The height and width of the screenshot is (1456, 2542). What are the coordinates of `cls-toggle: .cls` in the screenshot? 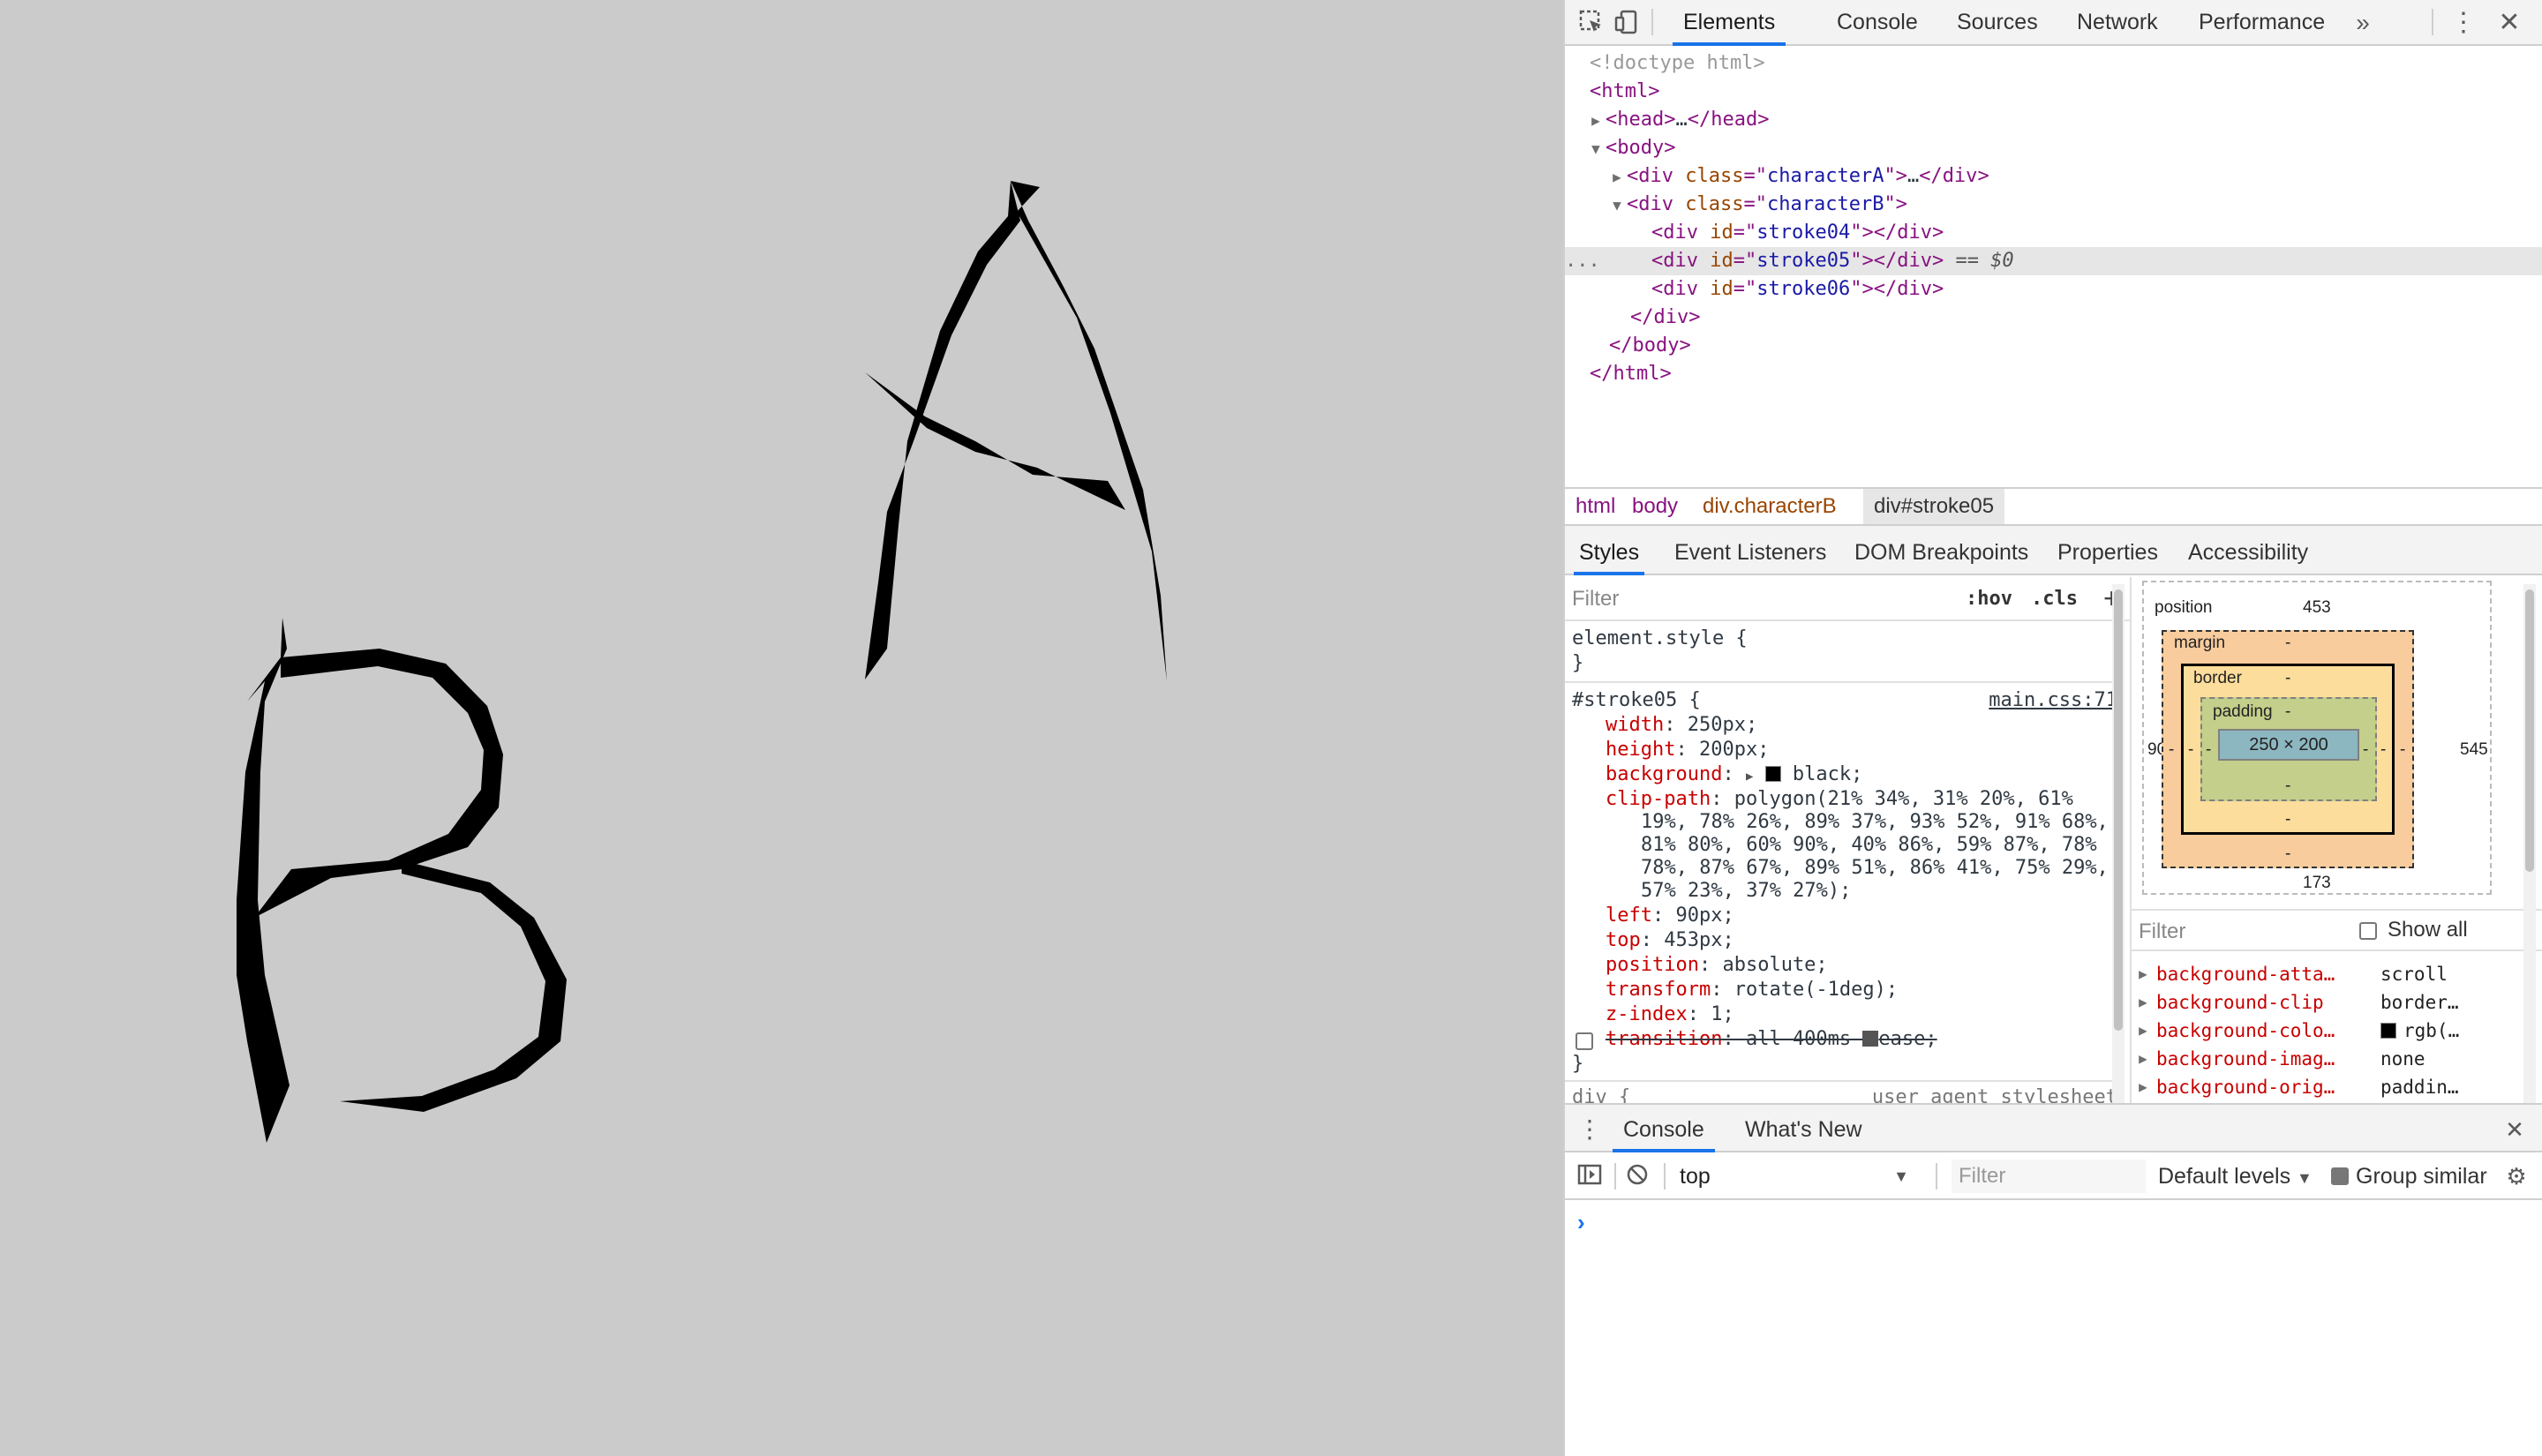 It's located at (2054, 599).